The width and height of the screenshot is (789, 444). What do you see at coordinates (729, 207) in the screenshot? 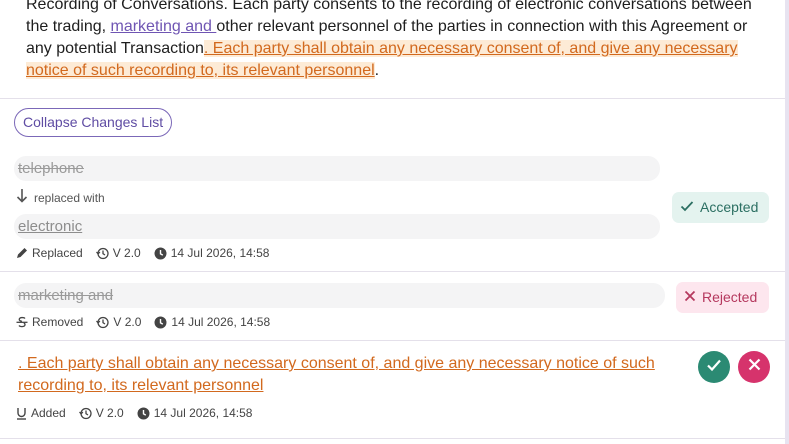
I see `status-label: Accepted` at bounding box center [729, 207].